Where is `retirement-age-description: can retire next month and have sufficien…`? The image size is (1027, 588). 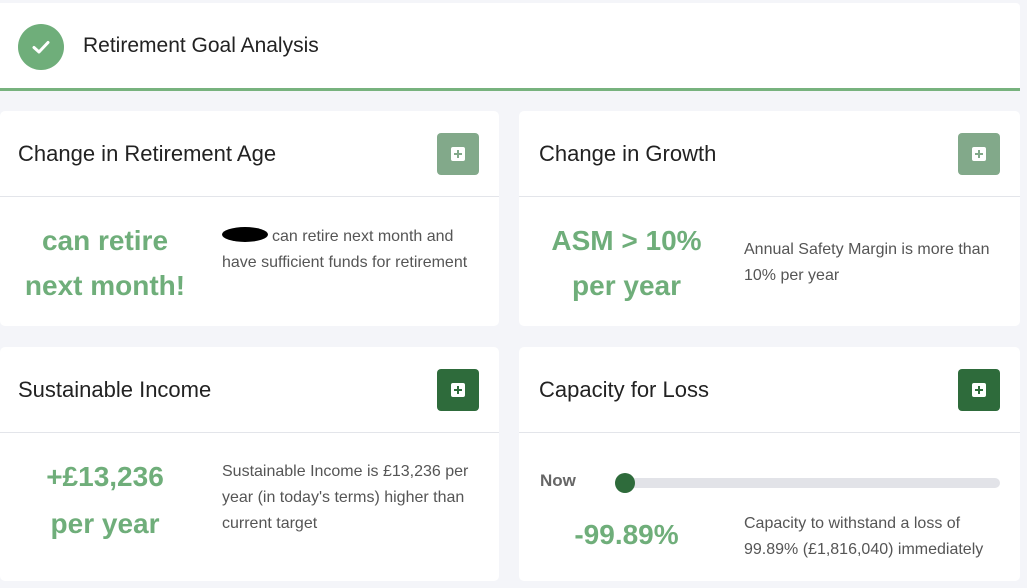
retirement-age-description: can retire next month and have sufficien… is located at coordinates (345, 249).